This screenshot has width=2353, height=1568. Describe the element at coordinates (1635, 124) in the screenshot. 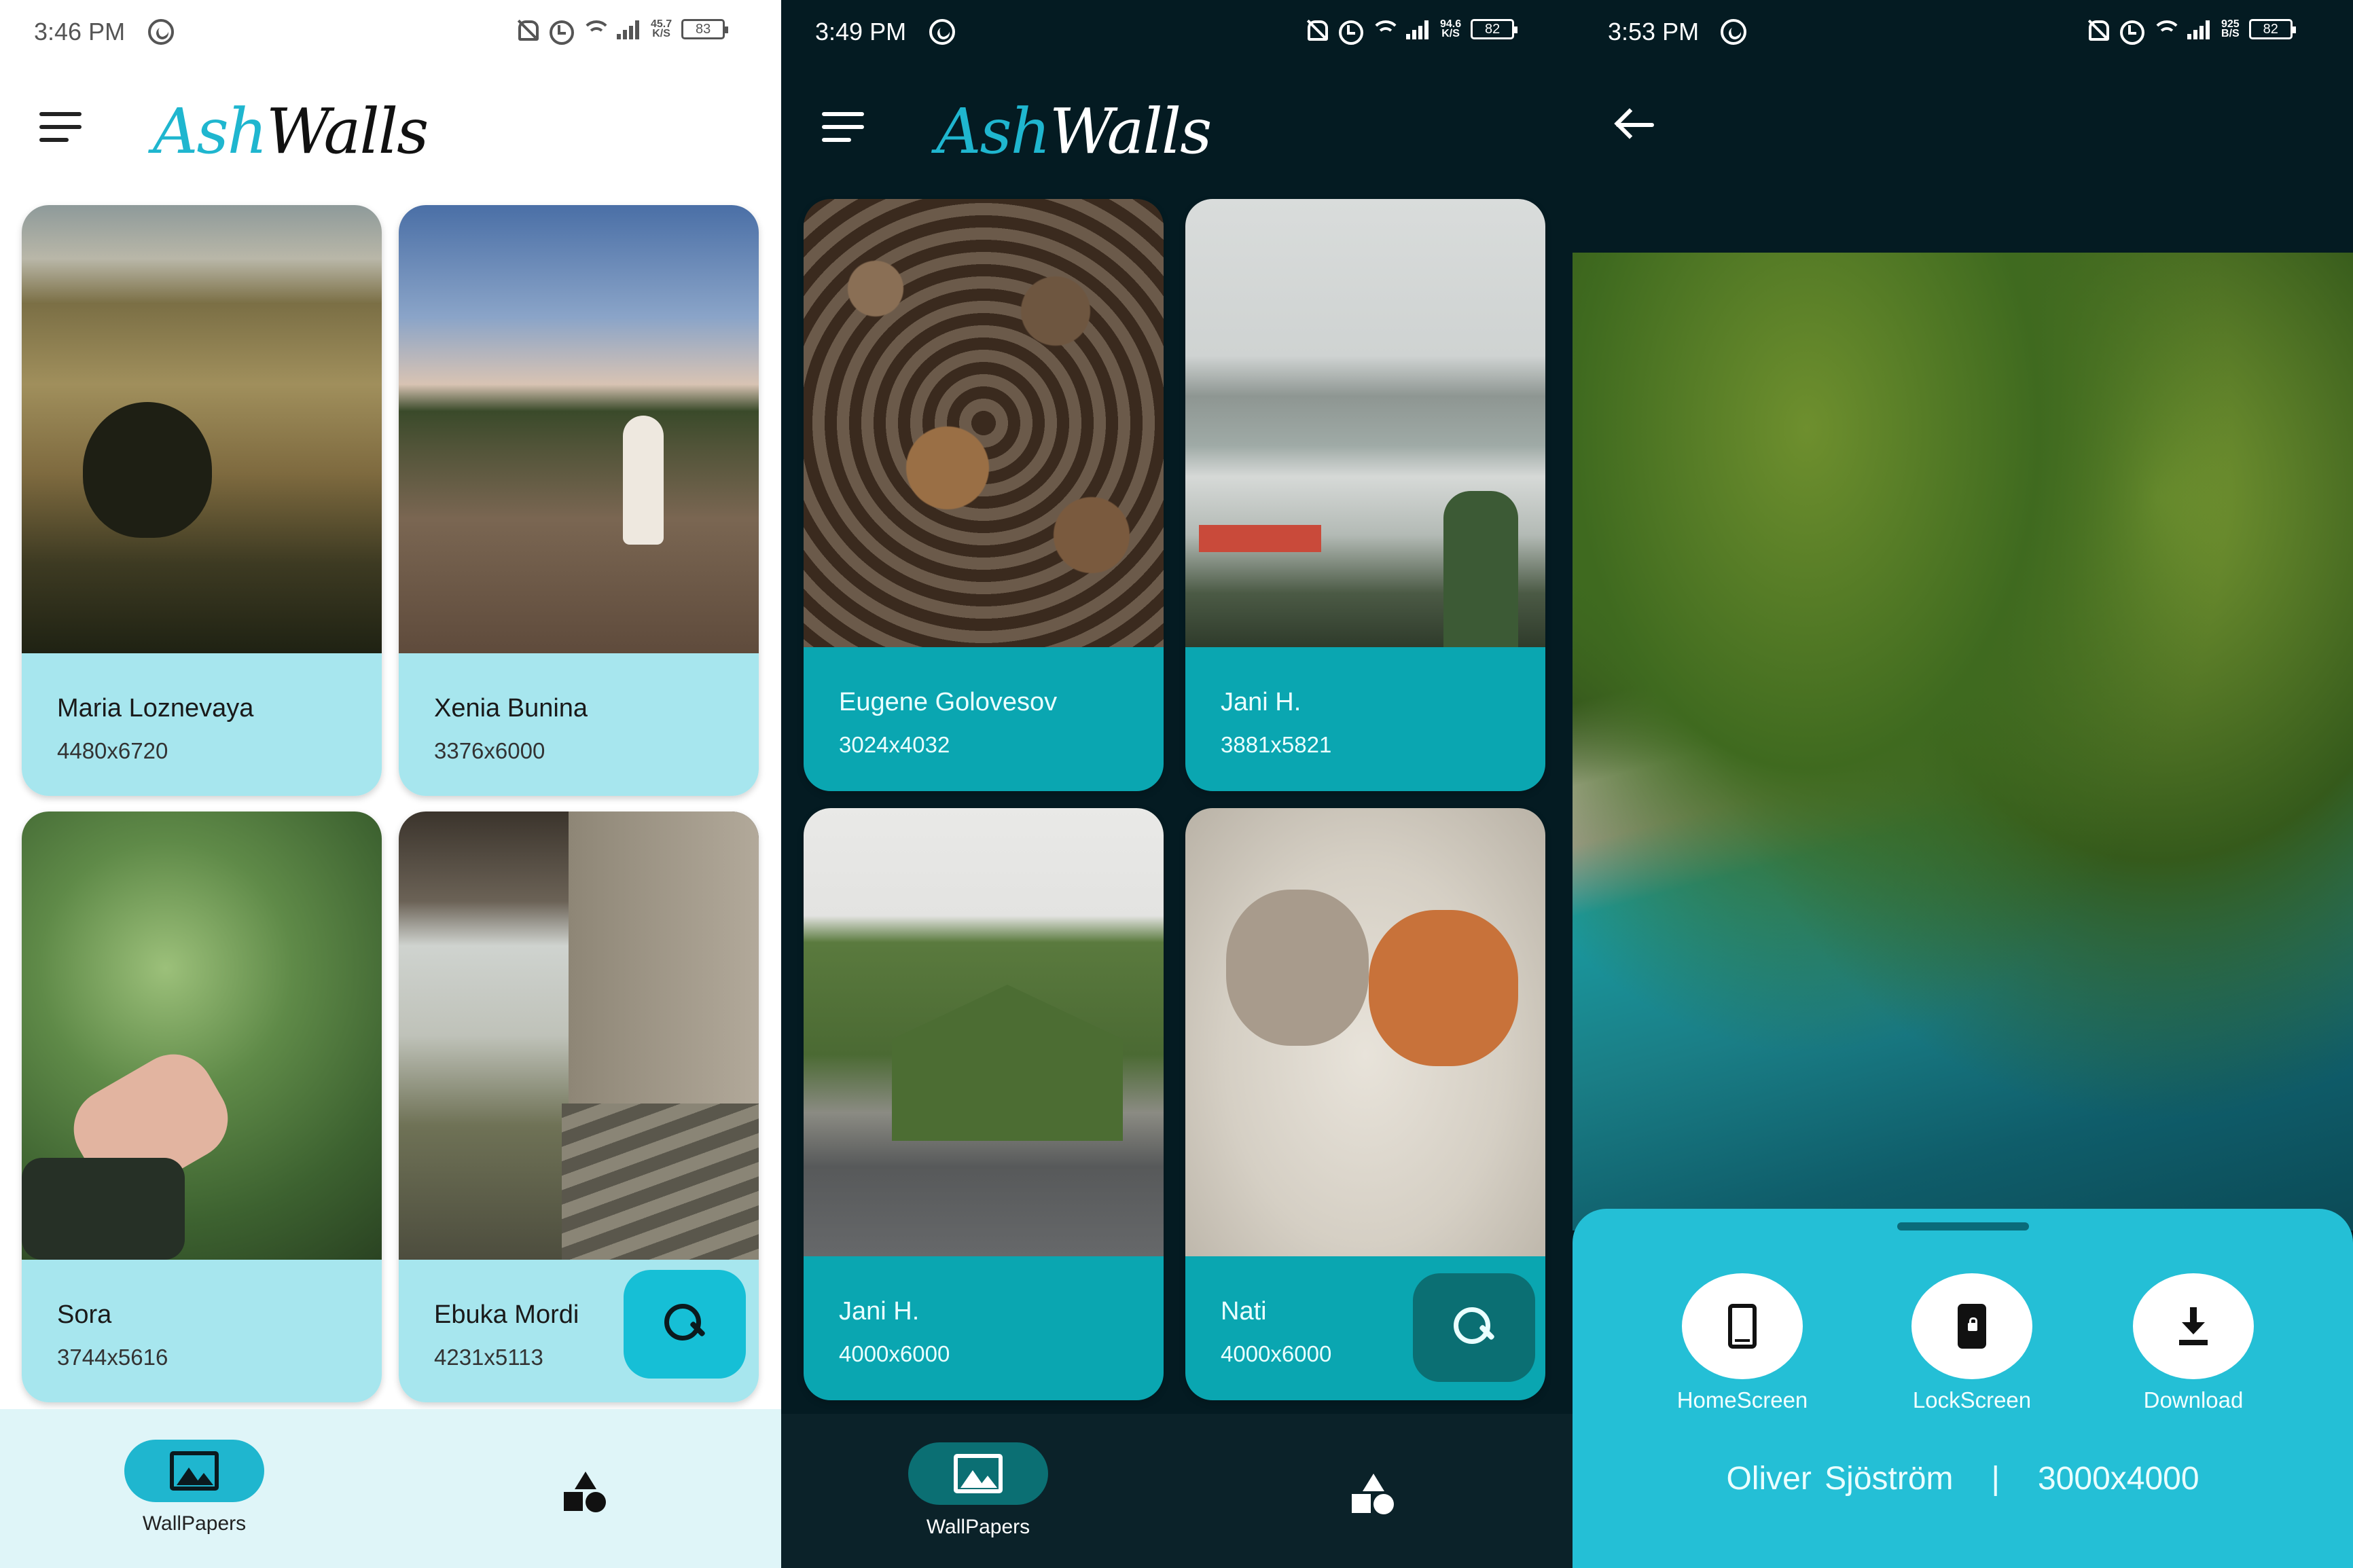

I see `back-arrow-icon` at that location.